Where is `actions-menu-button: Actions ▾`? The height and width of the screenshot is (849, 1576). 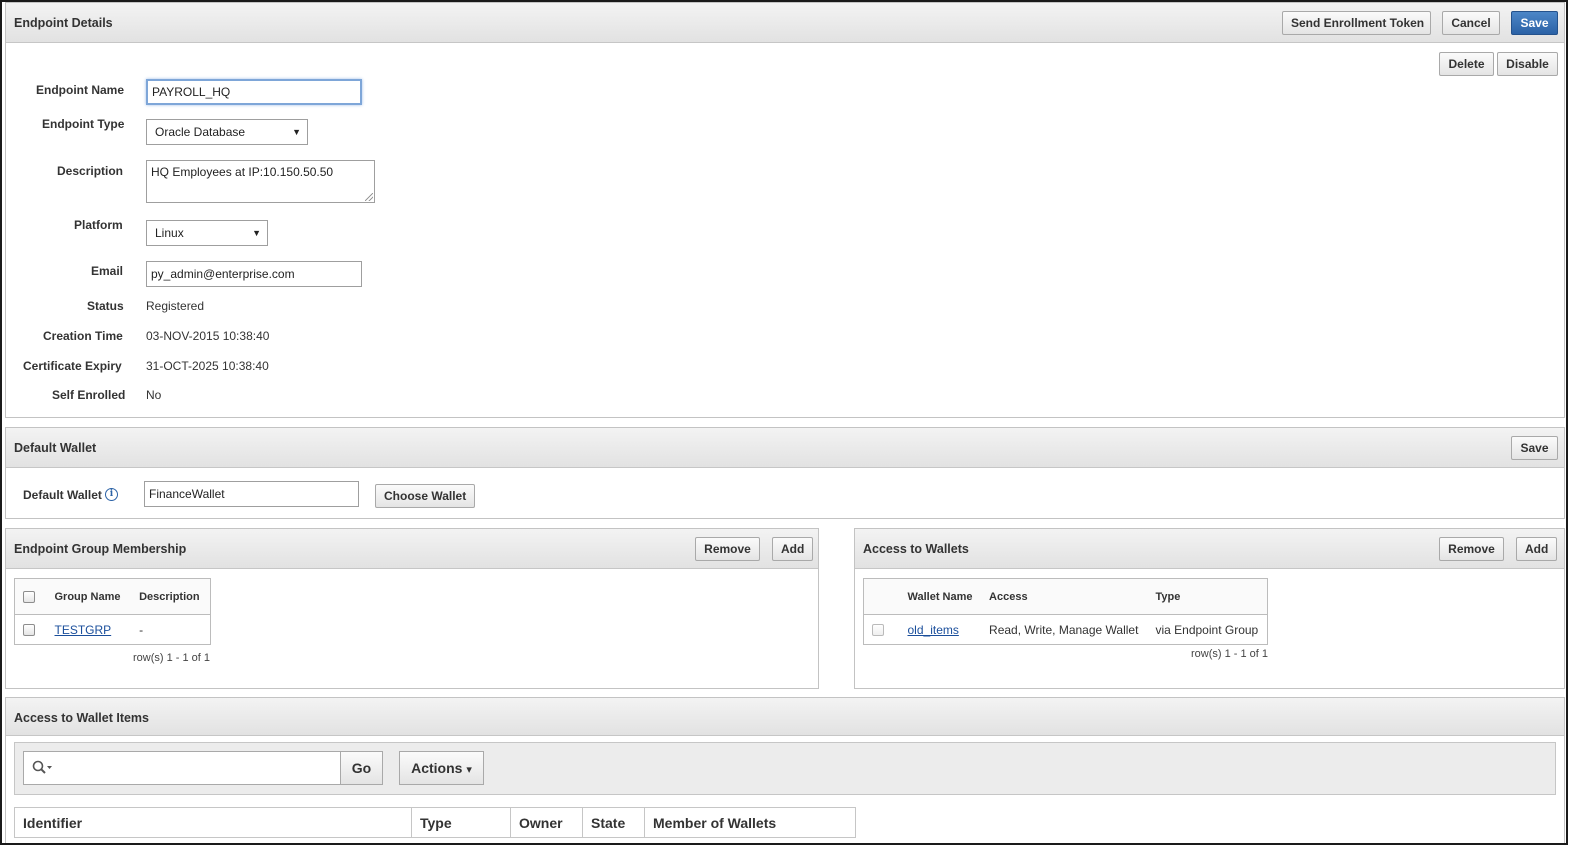 actions-menu-button: Actions ▾ is located at coordinates (441, 768).